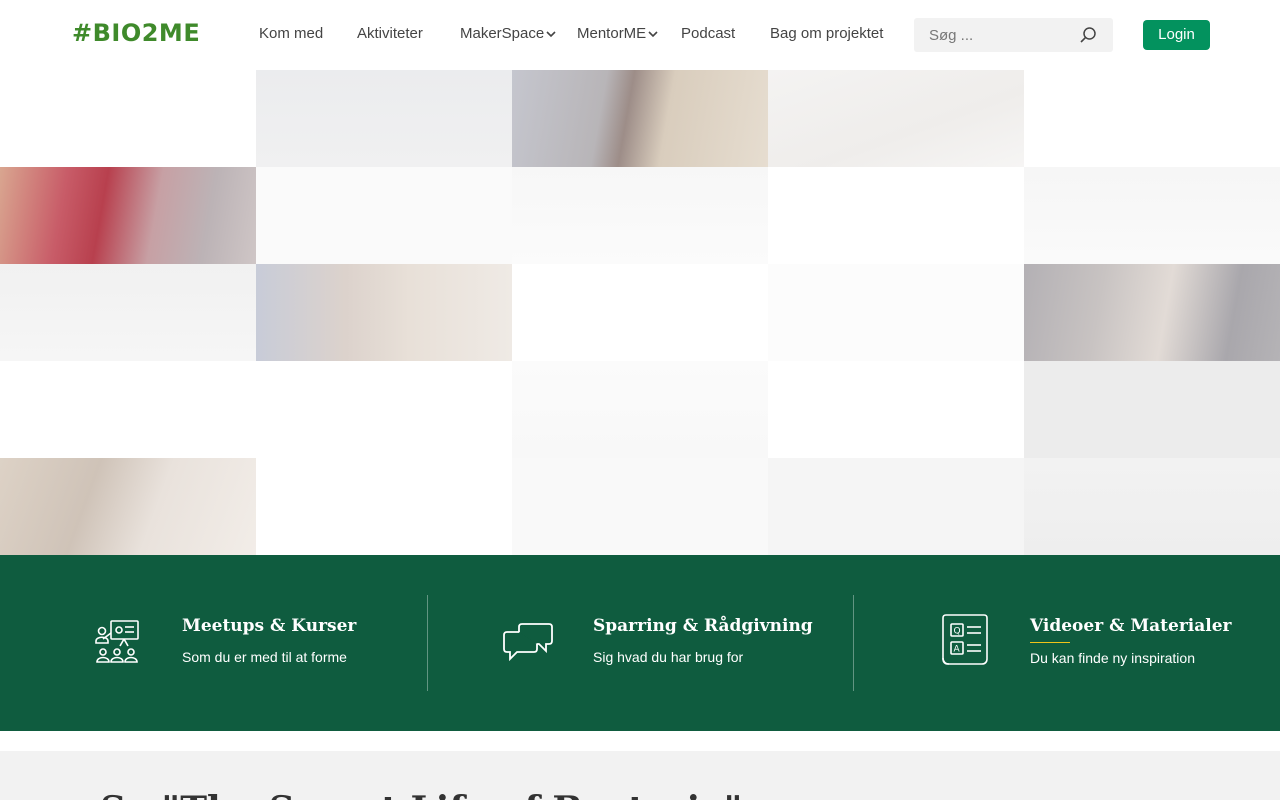  What do you see at coordinates (612, 33) in the screenshot?
I see `nav-label: MentorME` at bounding box center [612, 33].